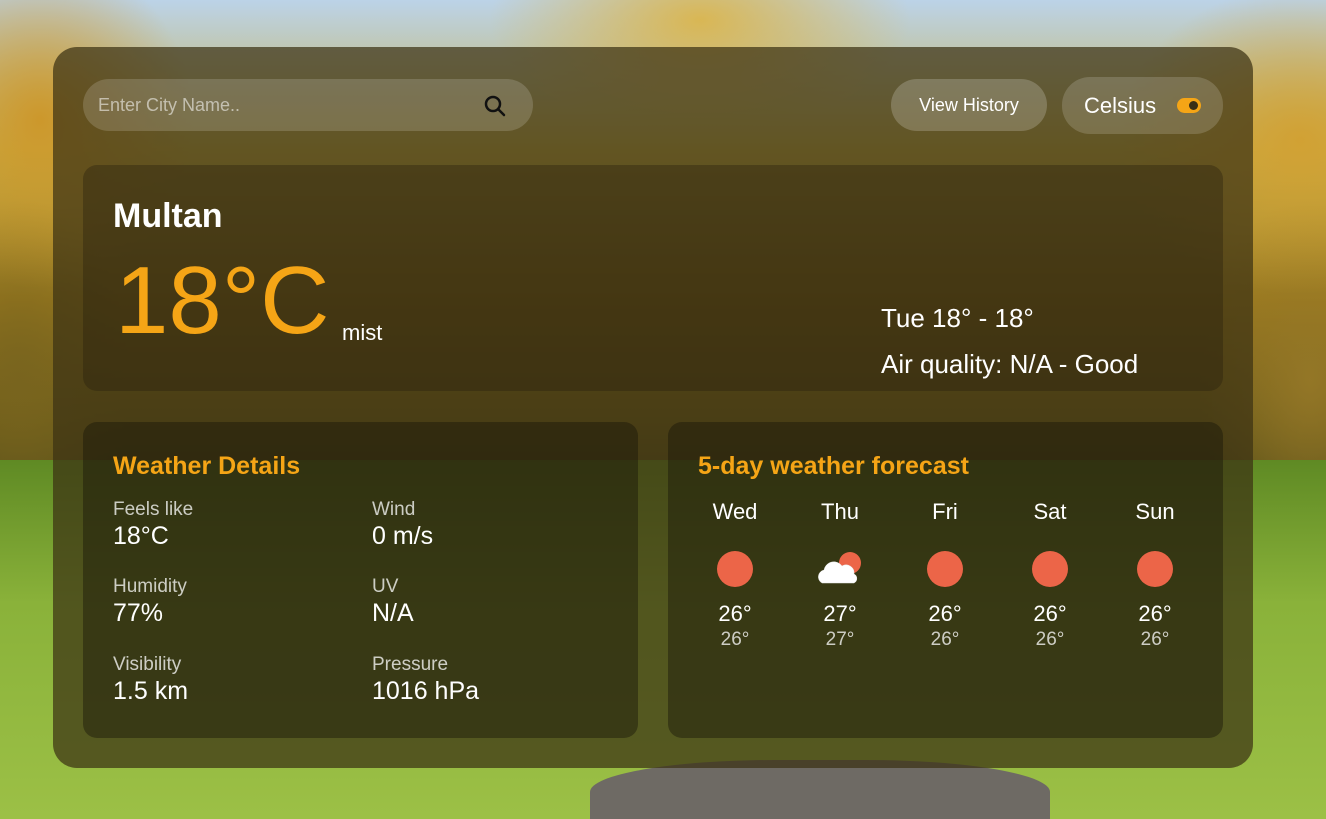 The width and height of the screenshot is (1326, 819). Describe the element at coordinates (839, 569) in the screenshot. I see `partly-cloudy-icon` at that location.